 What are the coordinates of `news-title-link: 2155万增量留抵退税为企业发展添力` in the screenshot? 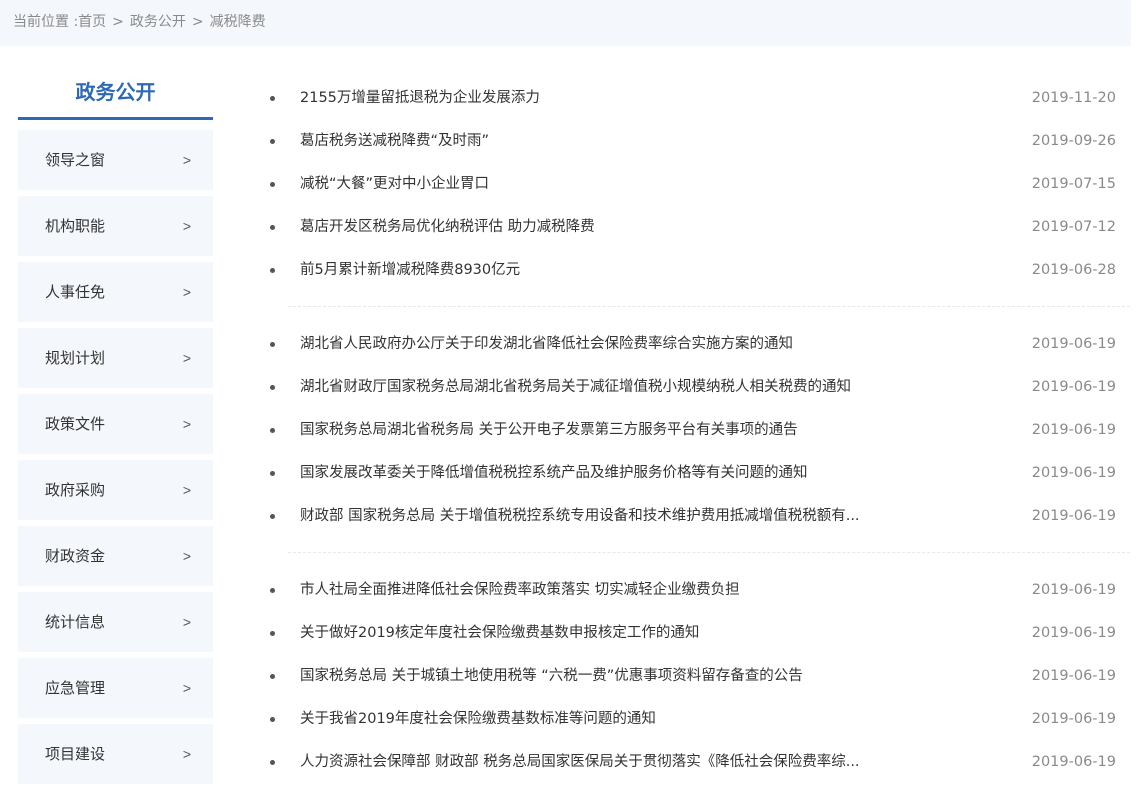 It's located at (420, 98).